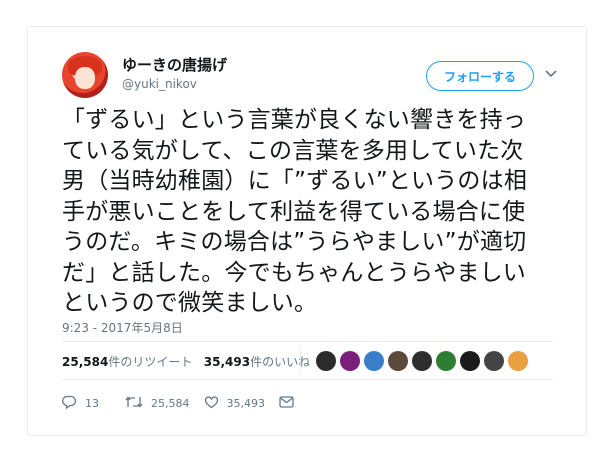 The width and height of the screenshot is (615, 464). I want to click on tweet-timestamp: 9:23 - 2017年5月8日, so click(122, 327).